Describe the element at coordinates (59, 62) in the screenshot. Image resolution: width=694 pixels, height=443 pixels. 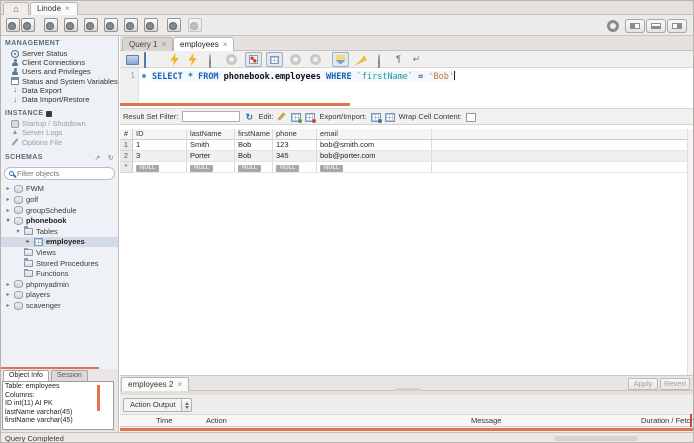
I see `sidebar-item-client-connections: Client Connections` at that location.